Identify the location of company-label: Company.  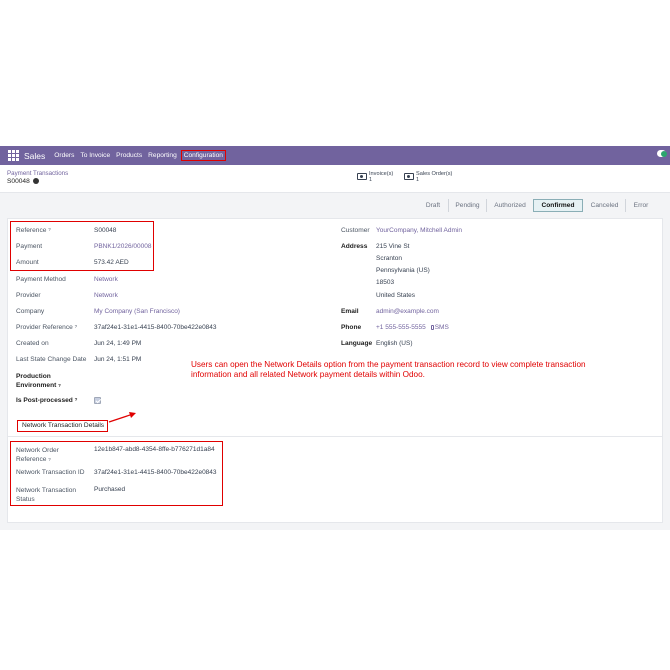
(30, 311).